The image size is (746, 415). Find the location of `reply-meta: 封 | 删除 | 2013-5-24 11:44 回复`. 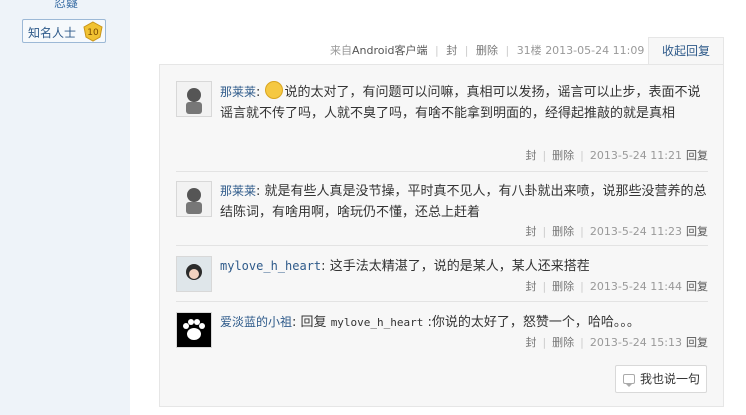

reply-meta: 封 | 删除 | 2013-5-24 11:44 回复 is located at coordinates (616, 286).